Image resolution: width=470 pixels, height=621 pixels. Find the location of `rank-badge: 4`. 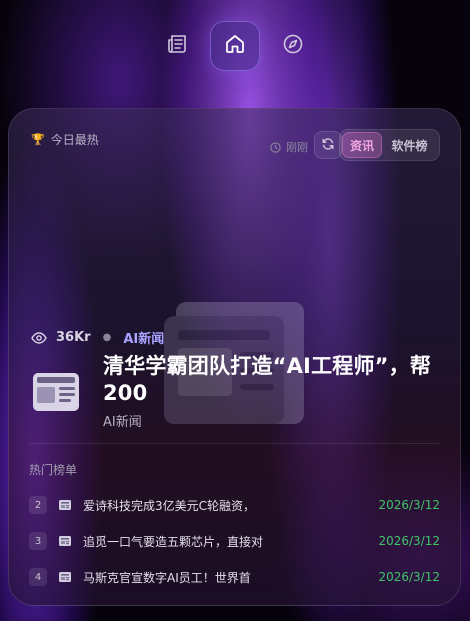

rank-badge: 4 is located at coordinates (38, 577).